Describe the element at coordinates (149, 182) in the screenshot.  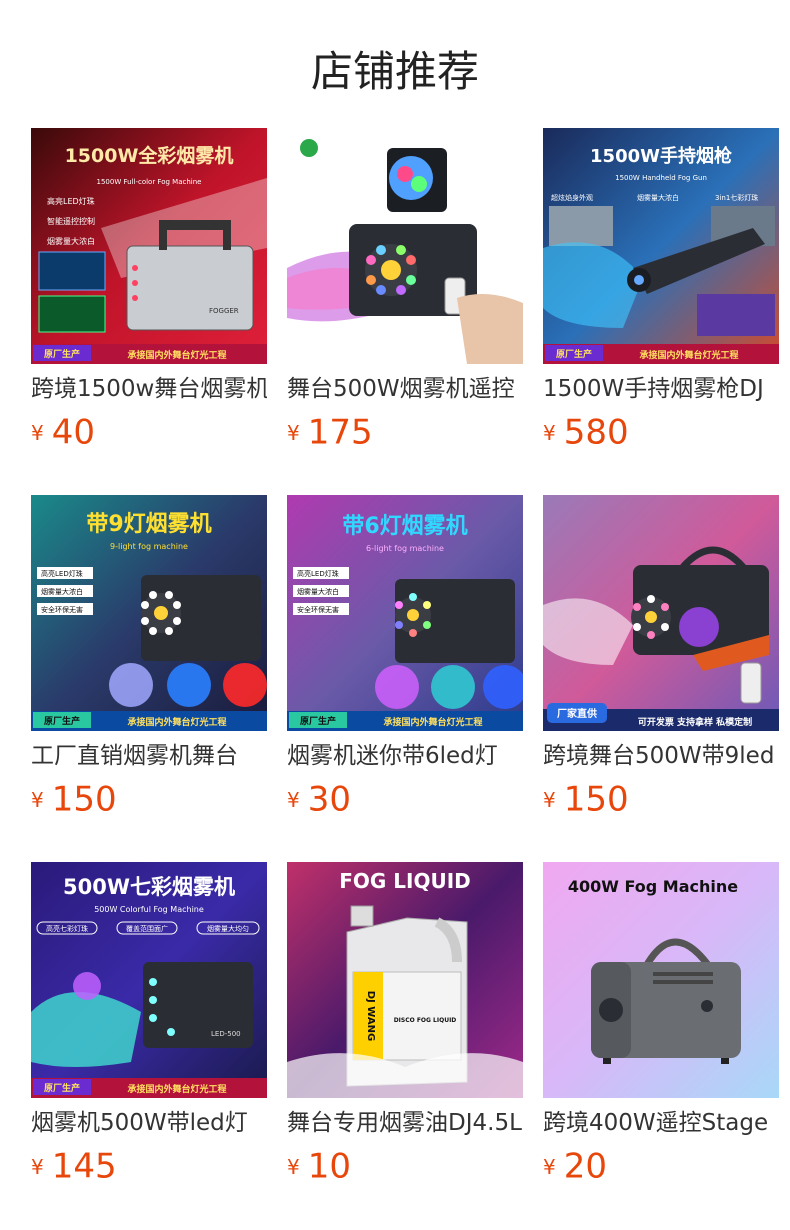
I see `image-caption: 1500W Full-color Fog Machine` at that location.